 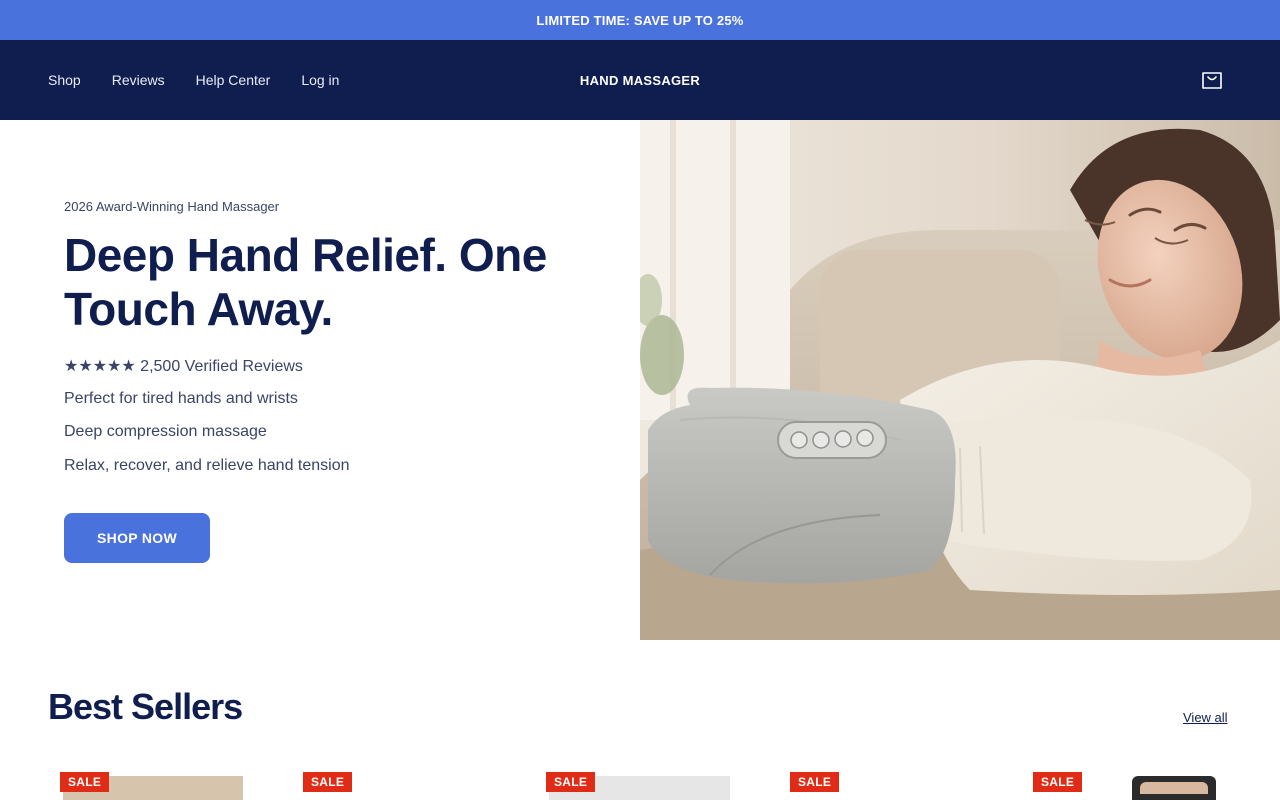 What do you see at coordinates (181, 398) in the screenshot?
I see `hero-feature-1: Perfect for tired hands and wrists` at bounding box center [181, 398].